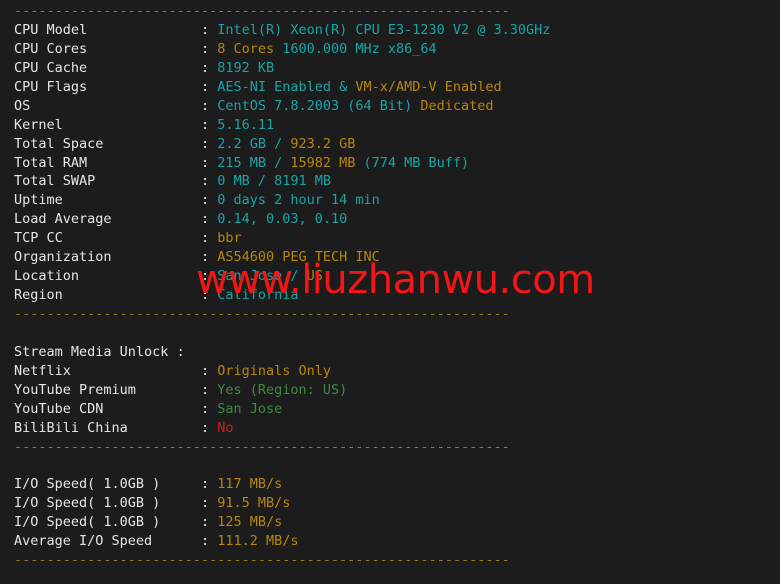  Describe the element at coordinates (390, 390) in the screenshot. I see `info-row: YouTube Premium : Yes (Region: US)` at that location.